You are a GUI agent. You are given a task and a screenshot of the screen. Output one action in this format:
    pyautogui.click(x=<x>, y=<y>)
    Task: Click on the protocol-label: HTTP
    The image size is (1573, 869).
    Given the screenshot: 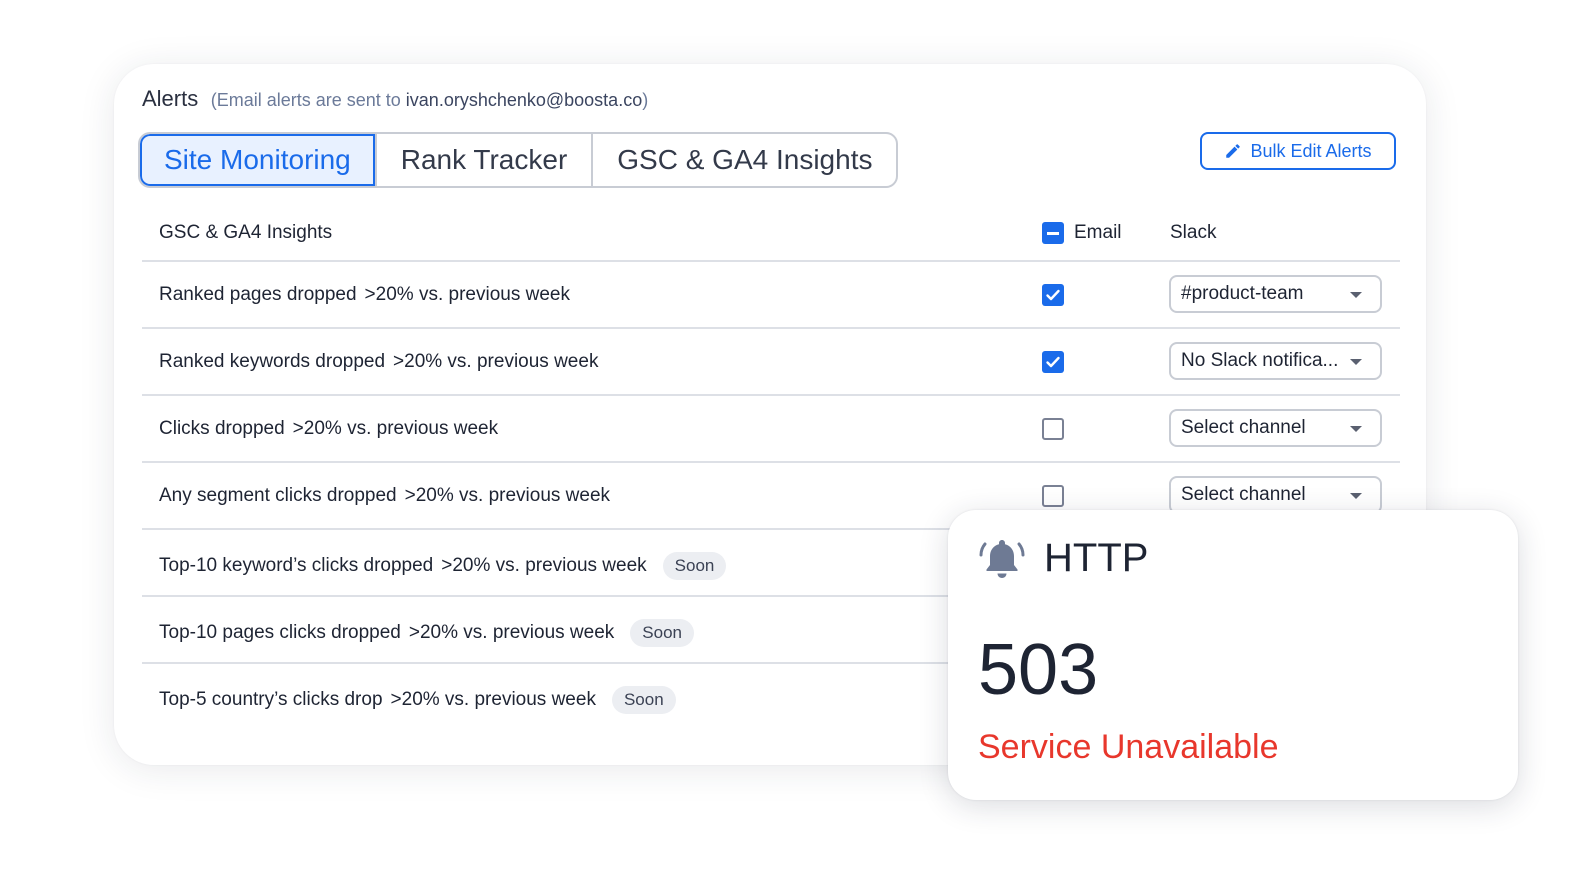 What is the action you would take?
    pyautogui.click(x=1096, y=558)
    